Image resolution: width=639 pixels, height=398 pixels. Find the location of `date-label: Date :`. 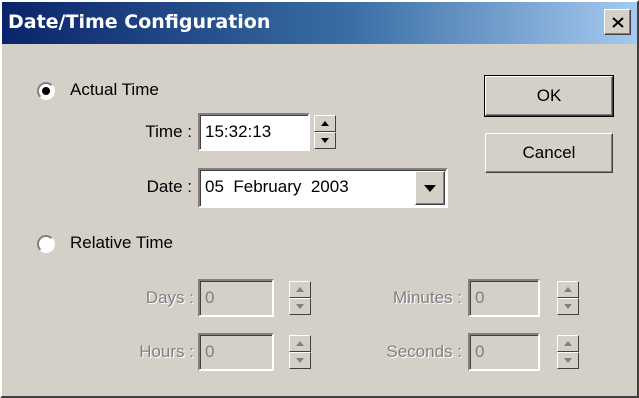

date-label: Date : is located at coordinates (169, 186).